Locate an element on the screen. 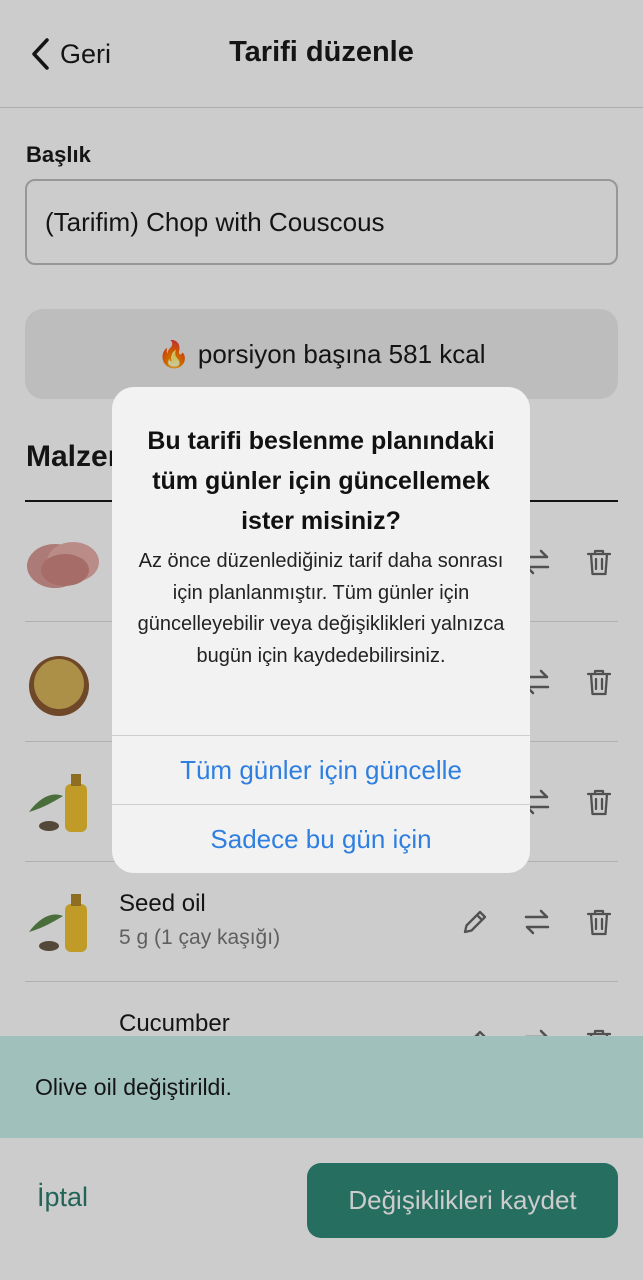 Image resolution: width=643 pixels, height=1280 pixels. update-all-days-button: Tüm günler için güncelle is located at coordinates (321, 769).